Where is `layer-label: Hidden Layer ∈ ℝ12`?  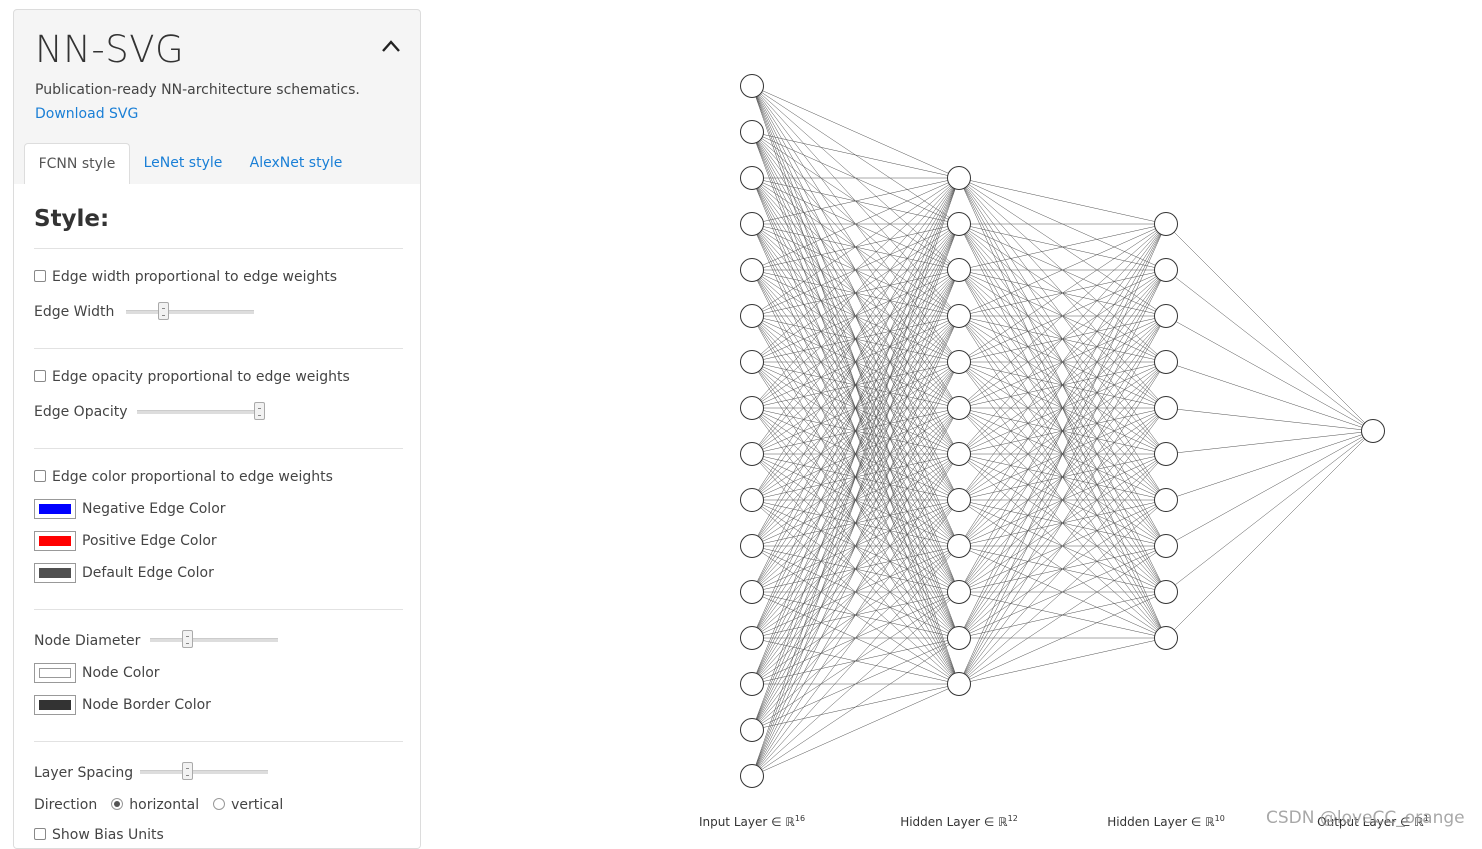 layer-label: Hidden Layer ∈ ℝ12 is located at coordinates (959, 821).